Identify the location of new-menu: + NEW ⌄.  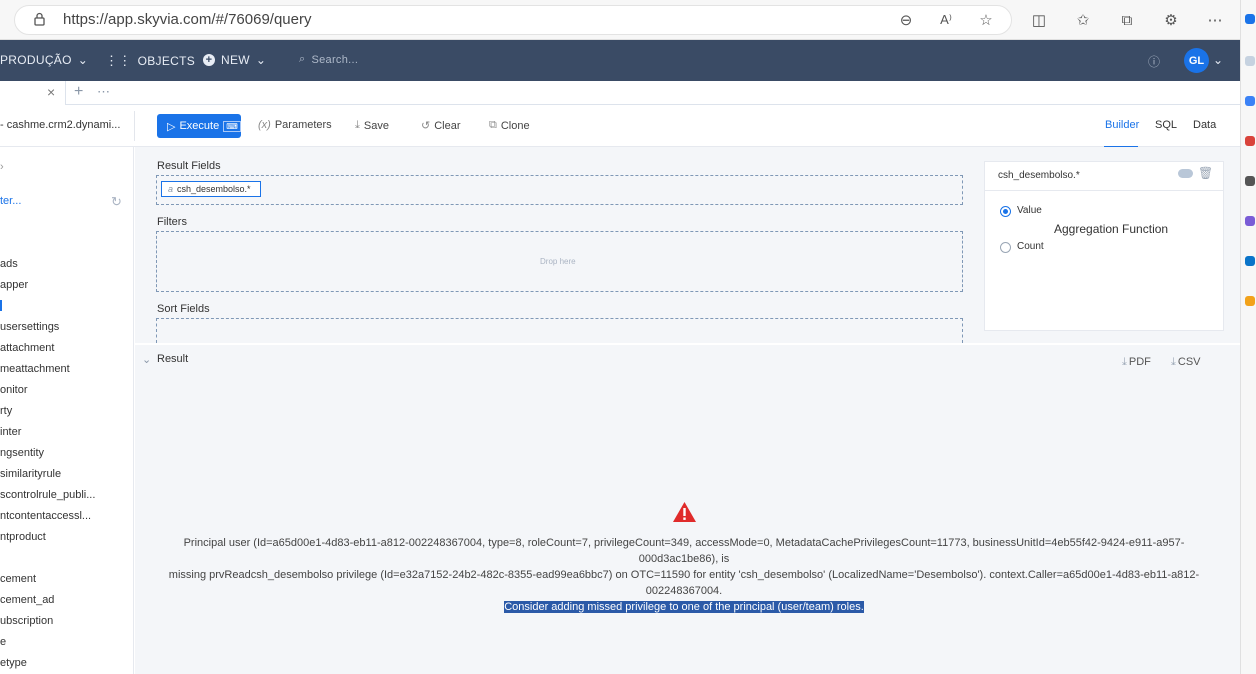
(234, 60).